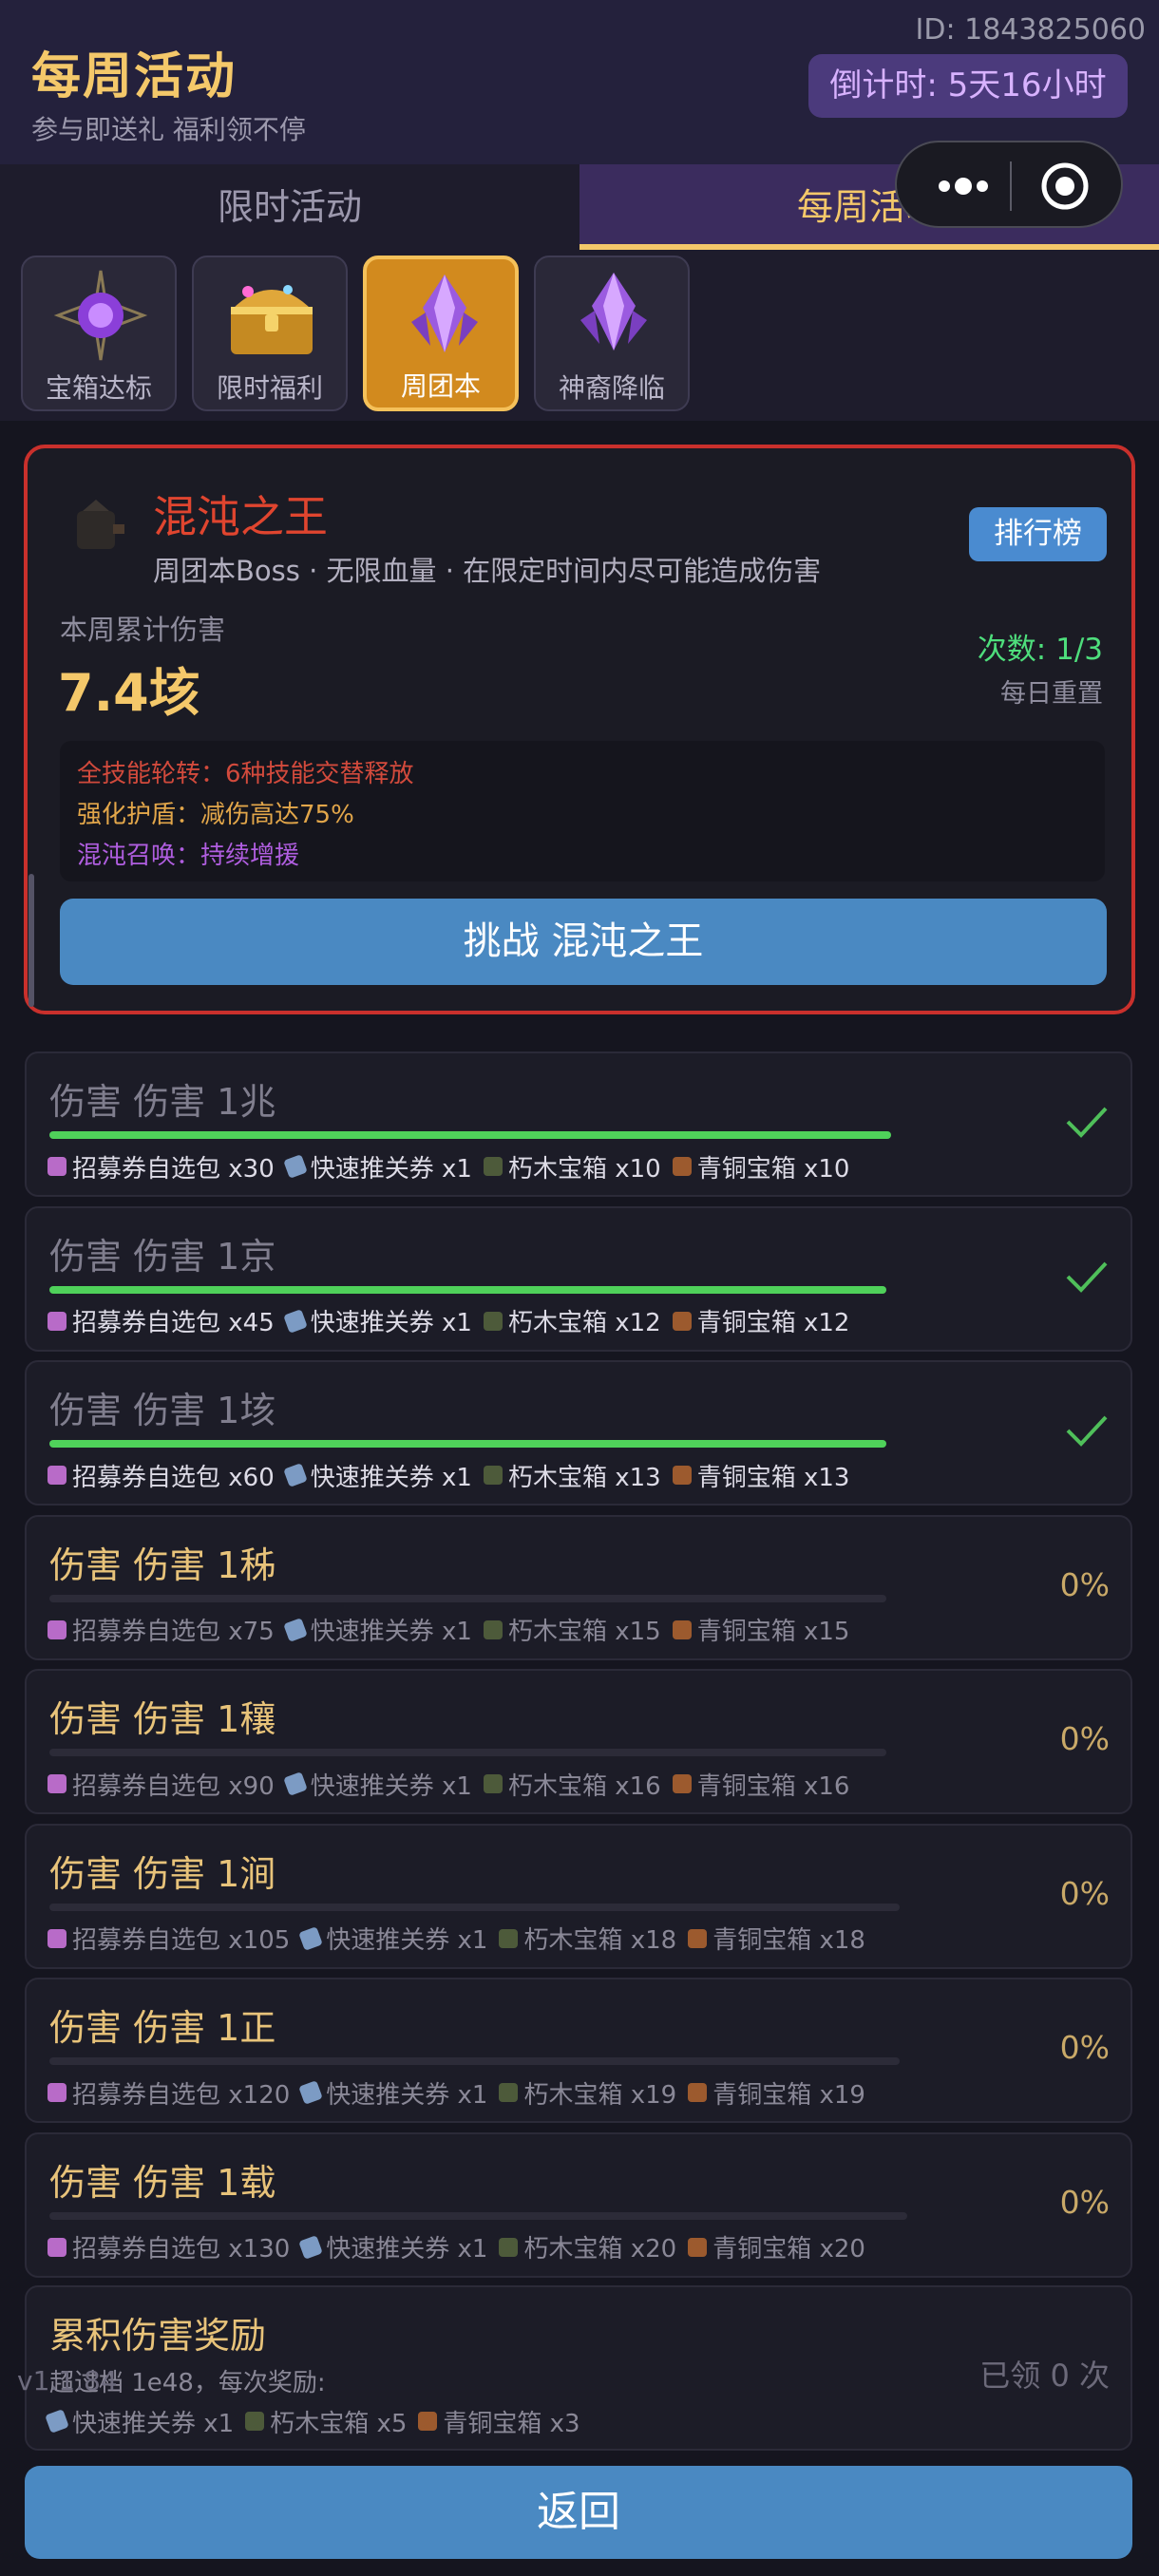 Image resolution: width=1159 pixels, height=2576 pixels. I want to click on tier-reward-items: 招募券自选包 x75 快速推关券 x1 朽木宝箱 x15 青铜宝箱 x15, so click(454, 1630).